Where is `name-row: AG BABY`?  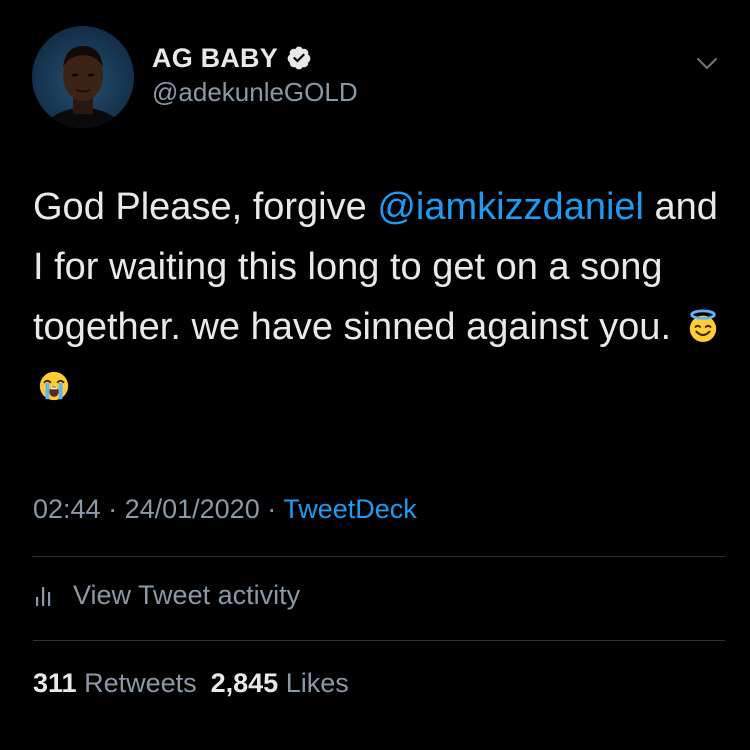
name-row: AG BABY is located at coordinates (232, 58).